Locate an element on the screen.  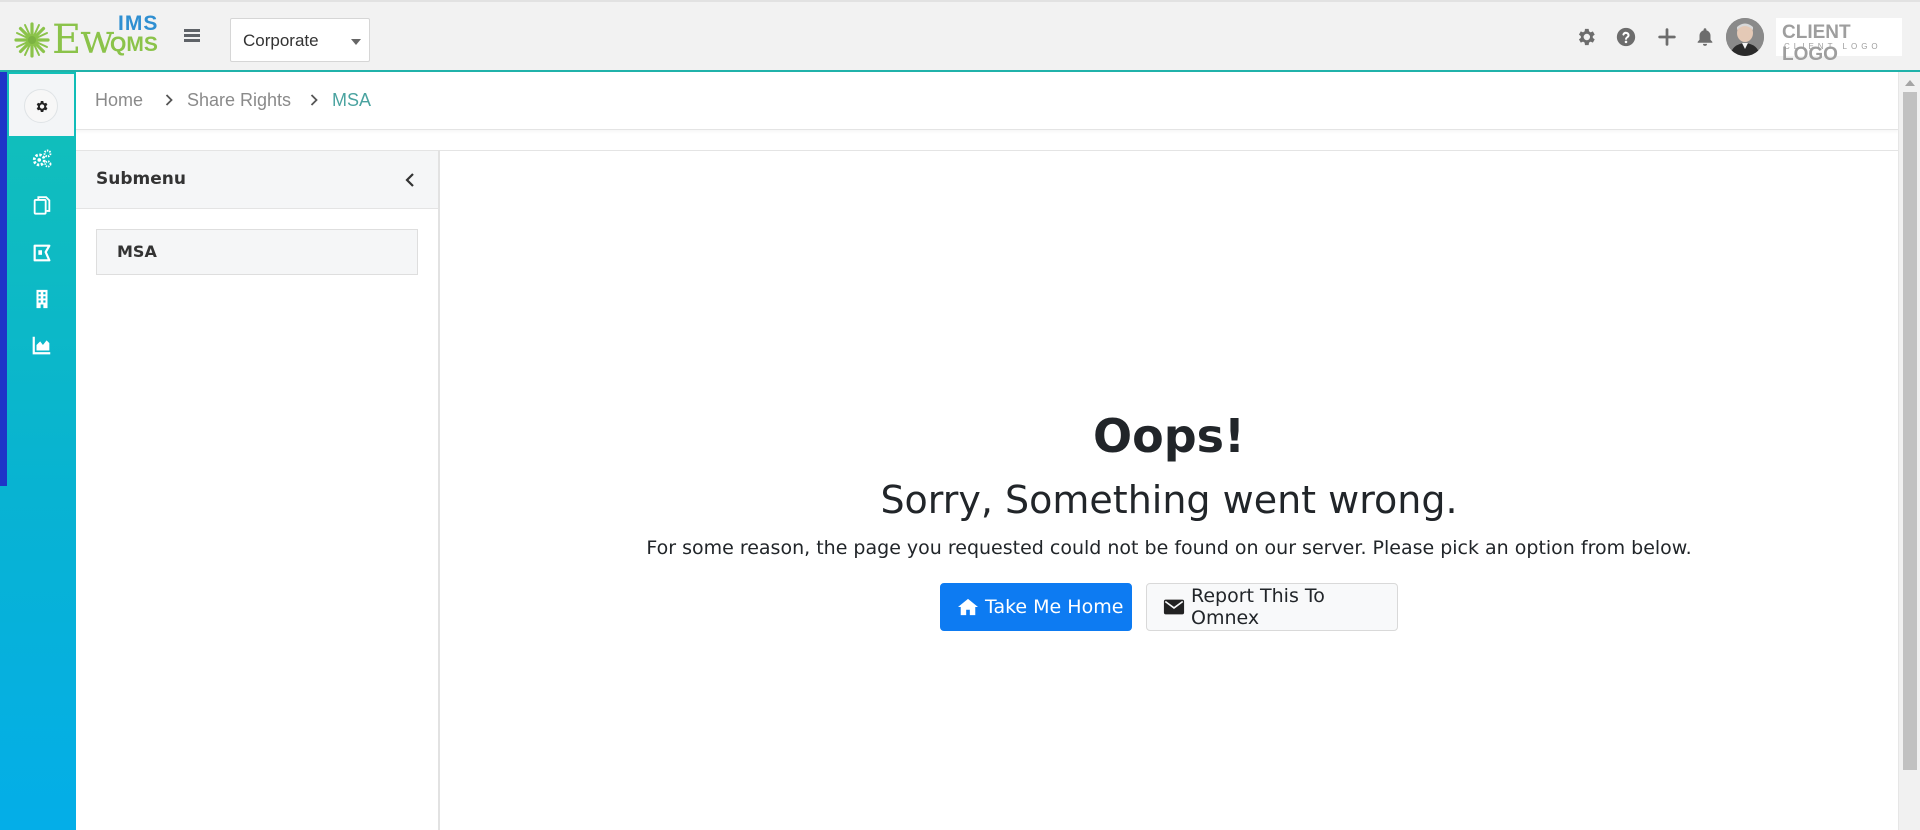
user-avatar is located at coordinates (1745, 37).